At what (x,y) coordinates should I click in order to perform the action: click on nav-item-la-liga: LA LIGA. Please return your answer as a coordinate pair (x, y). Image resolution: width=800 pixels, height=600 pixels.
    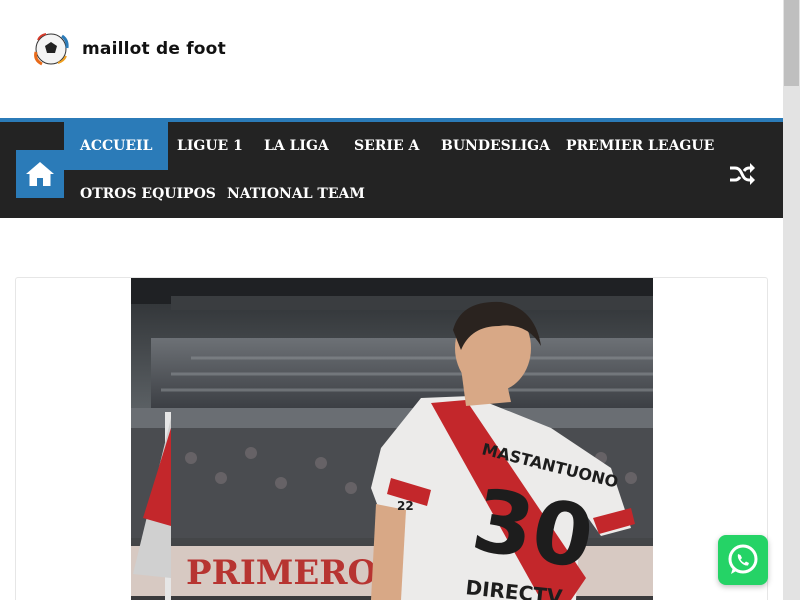
    Looking at the image, I should click on (296, 146).